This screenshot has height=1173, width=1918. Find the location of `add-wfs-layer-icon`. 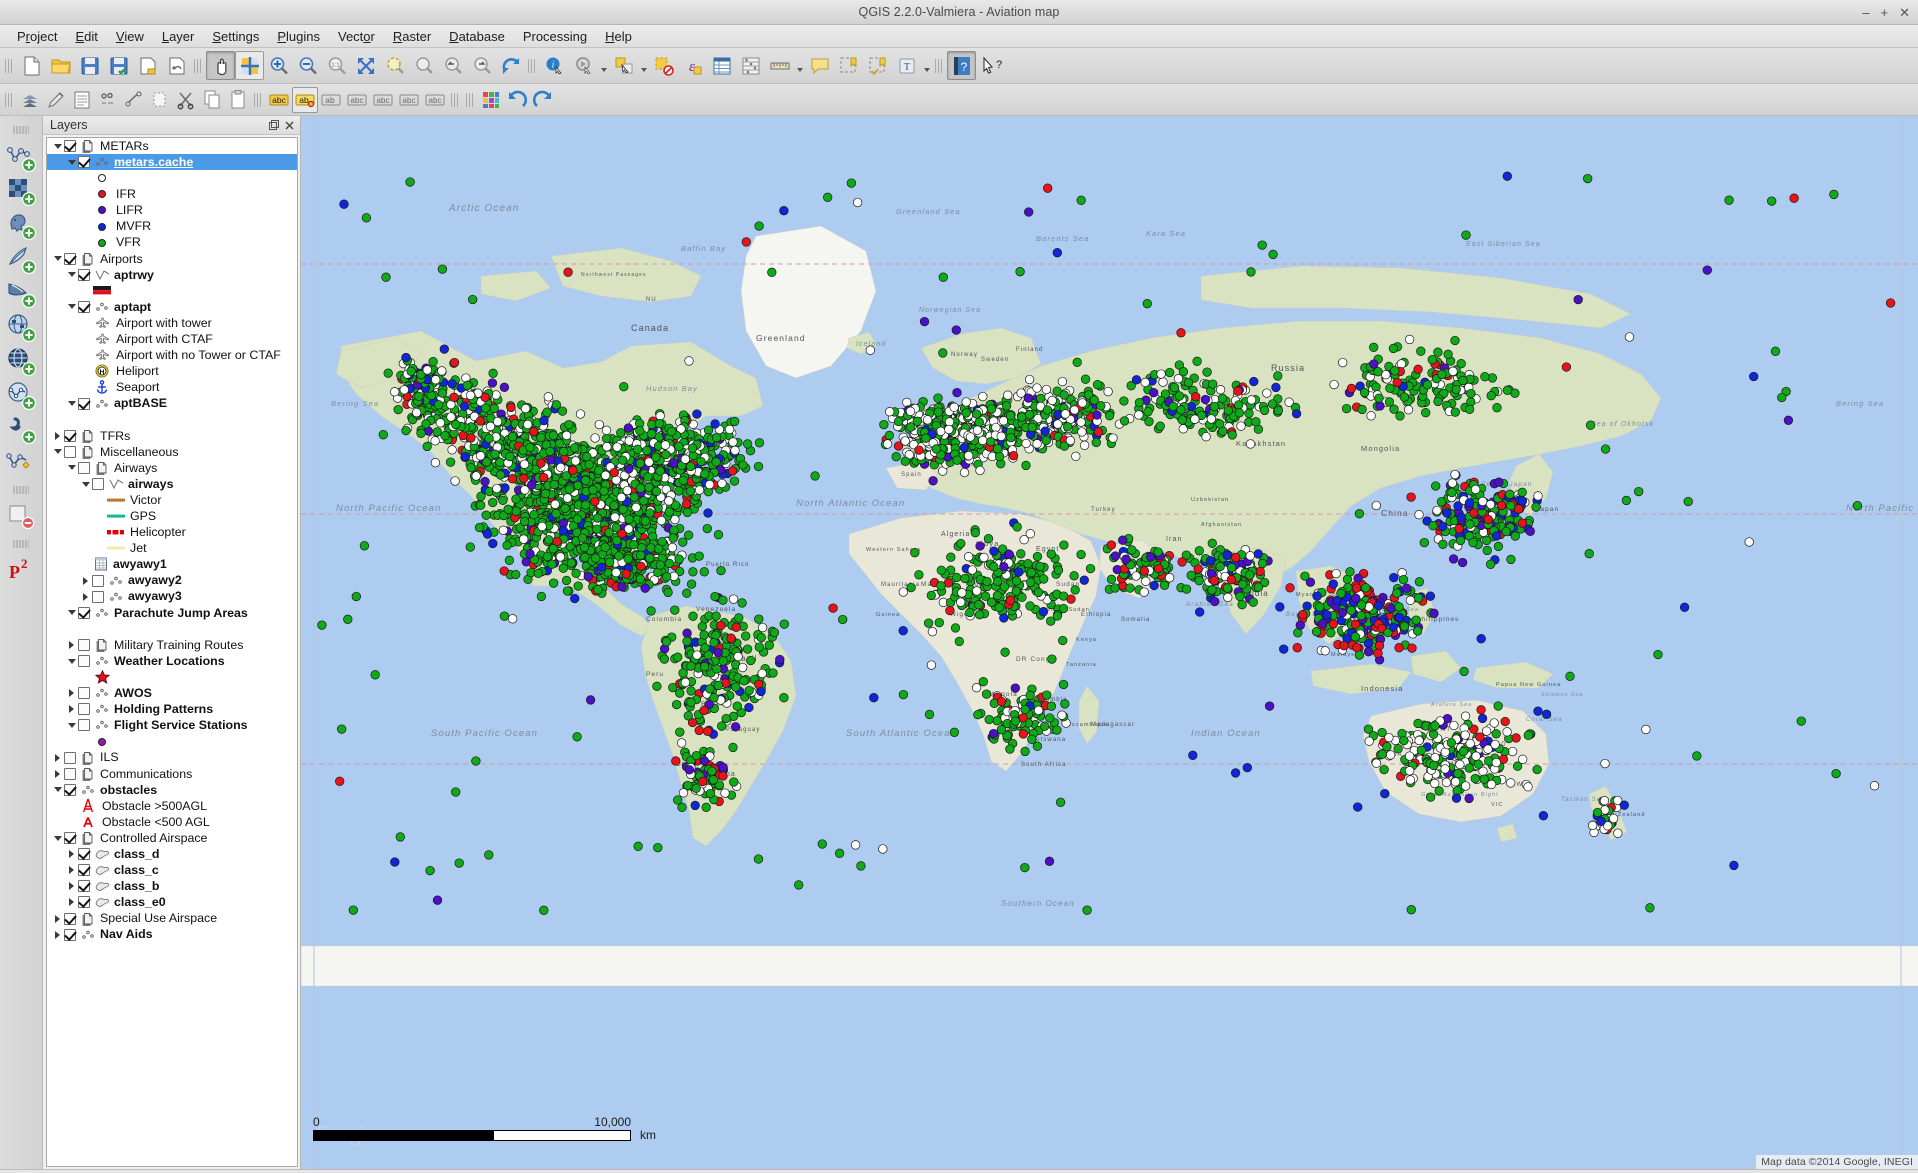

add-wfs-layer-icon is located at coordinates (21, 395).